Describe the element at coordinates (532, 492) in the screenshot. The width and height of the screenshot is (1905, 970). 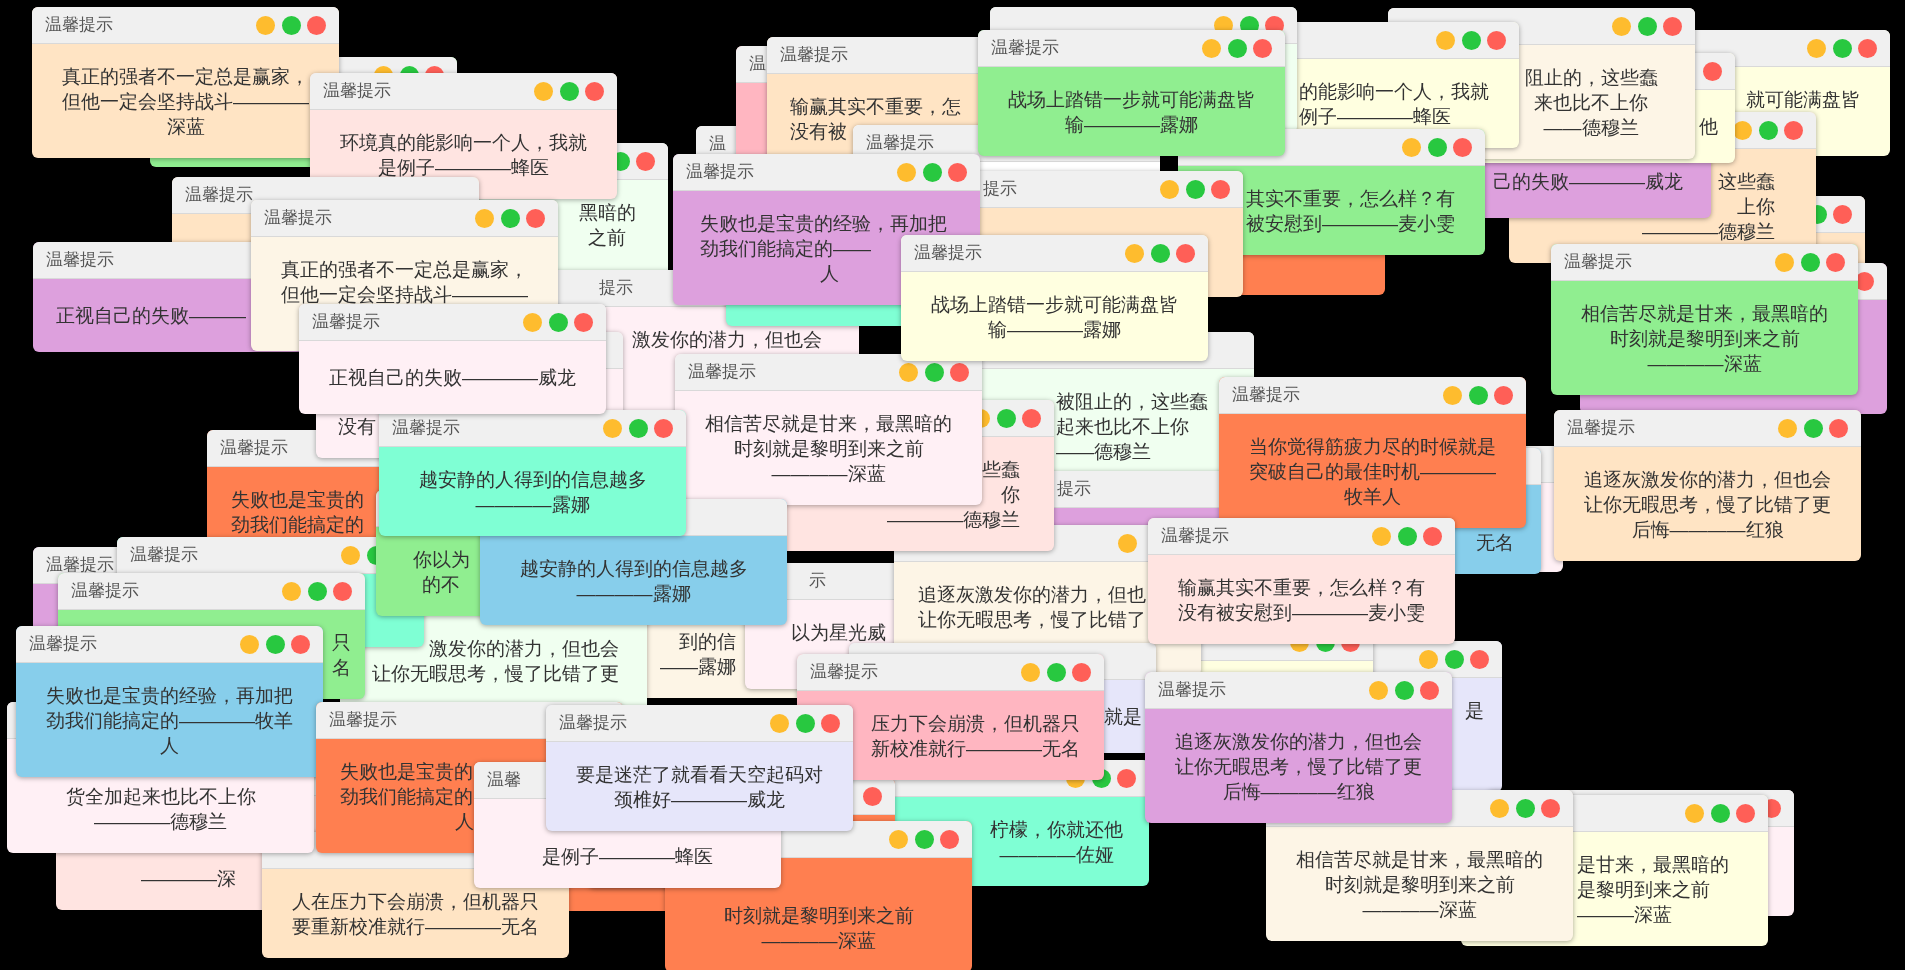
I see `message-text: 越安静的人得到的信息越多————露娜` at that location.